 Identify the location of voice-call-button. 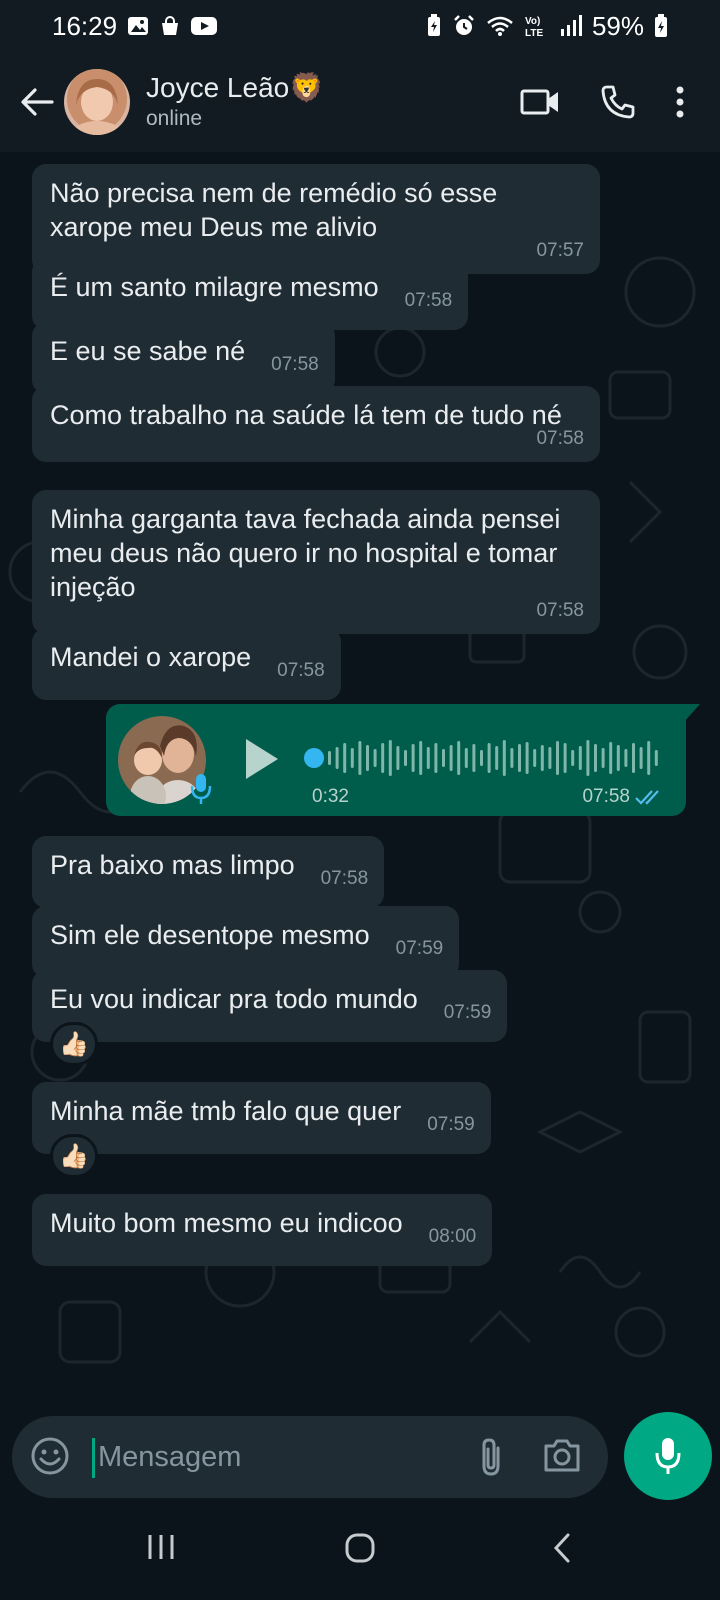
(618, 102).